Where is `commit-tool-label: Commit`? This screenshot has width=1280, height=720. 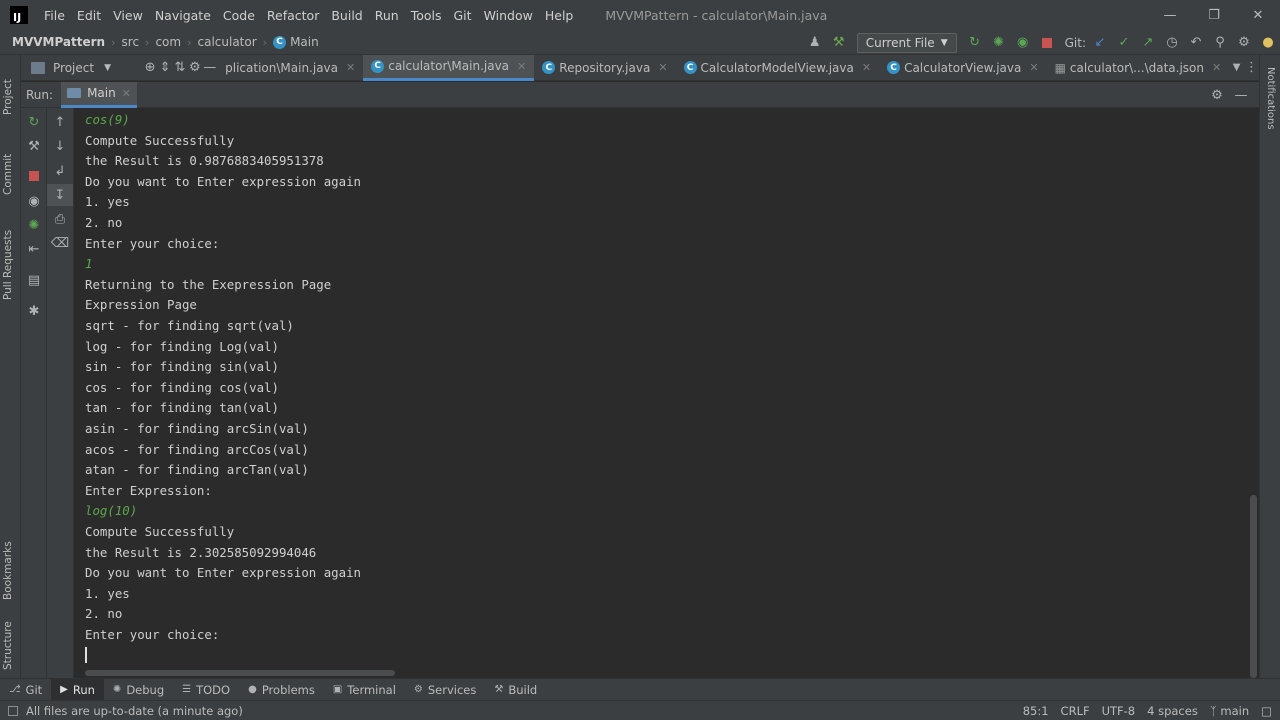
commit-tool-label: Commit is located at coordinates (8, 174).